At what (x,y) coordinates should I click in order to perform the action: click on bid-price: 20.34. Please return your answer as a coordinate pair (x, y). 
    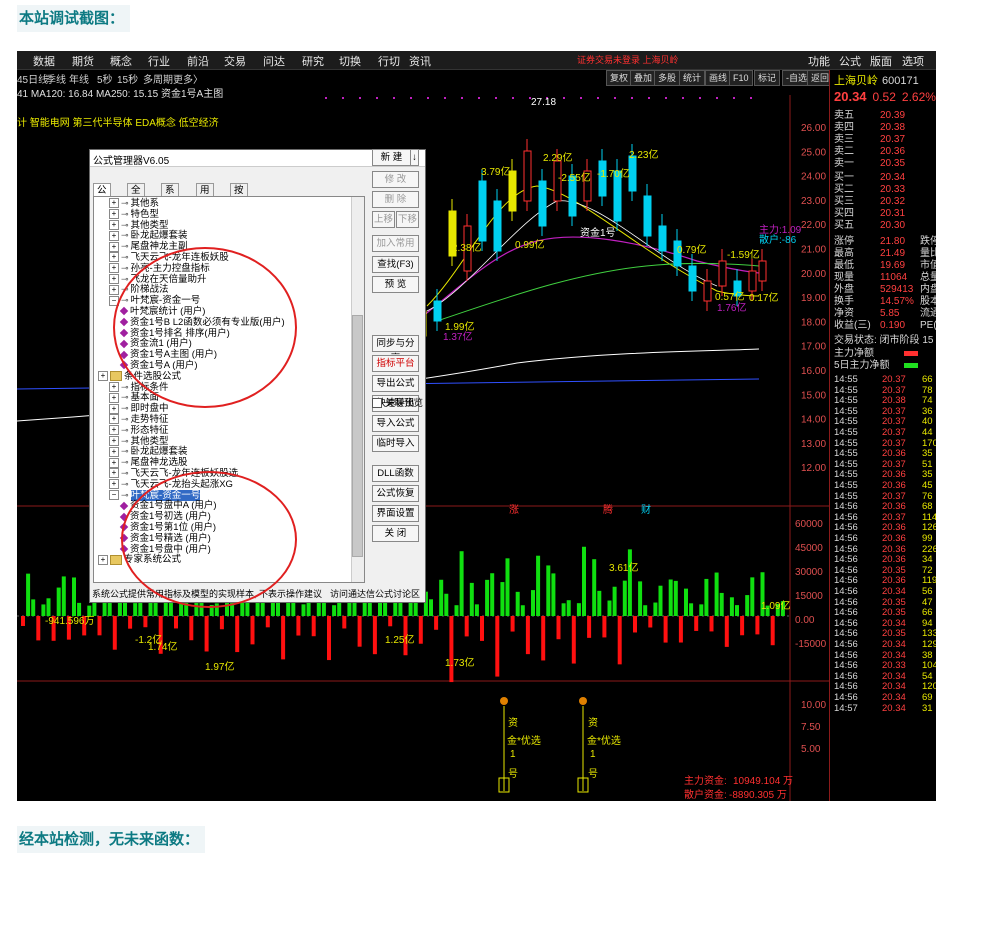
    Looking at the image, I should click on (893, 177).